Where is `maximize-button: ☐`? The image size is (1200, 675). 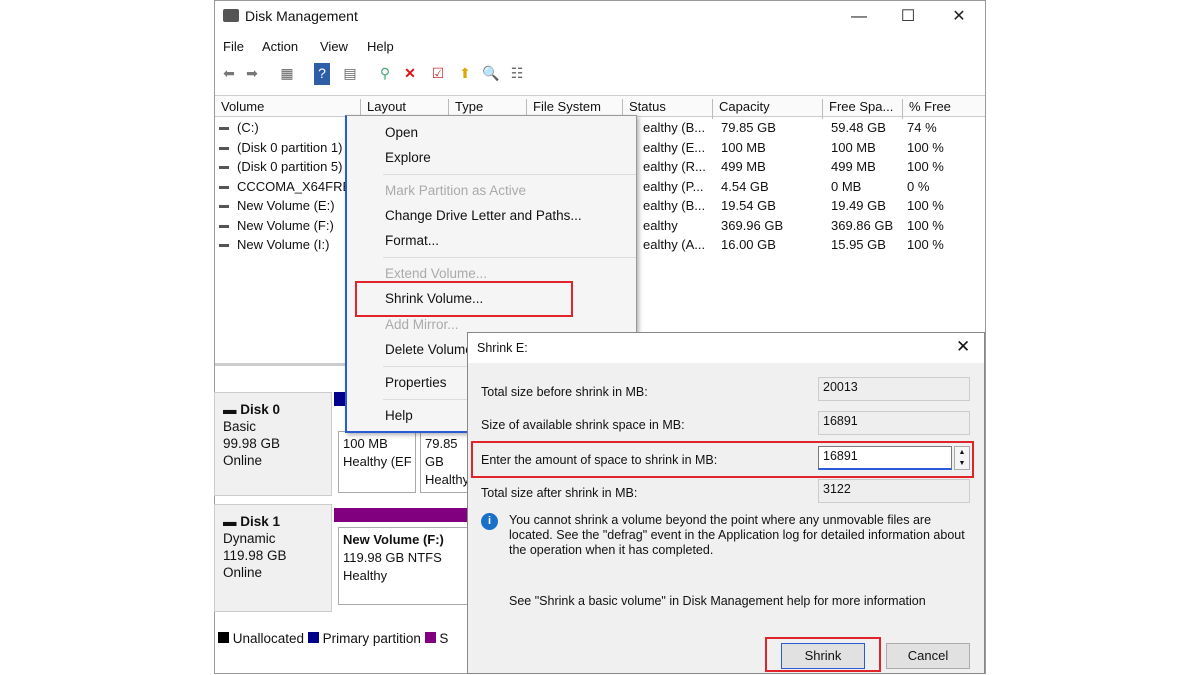
maximize-button: ☐ is located at coordinates (908, 17).